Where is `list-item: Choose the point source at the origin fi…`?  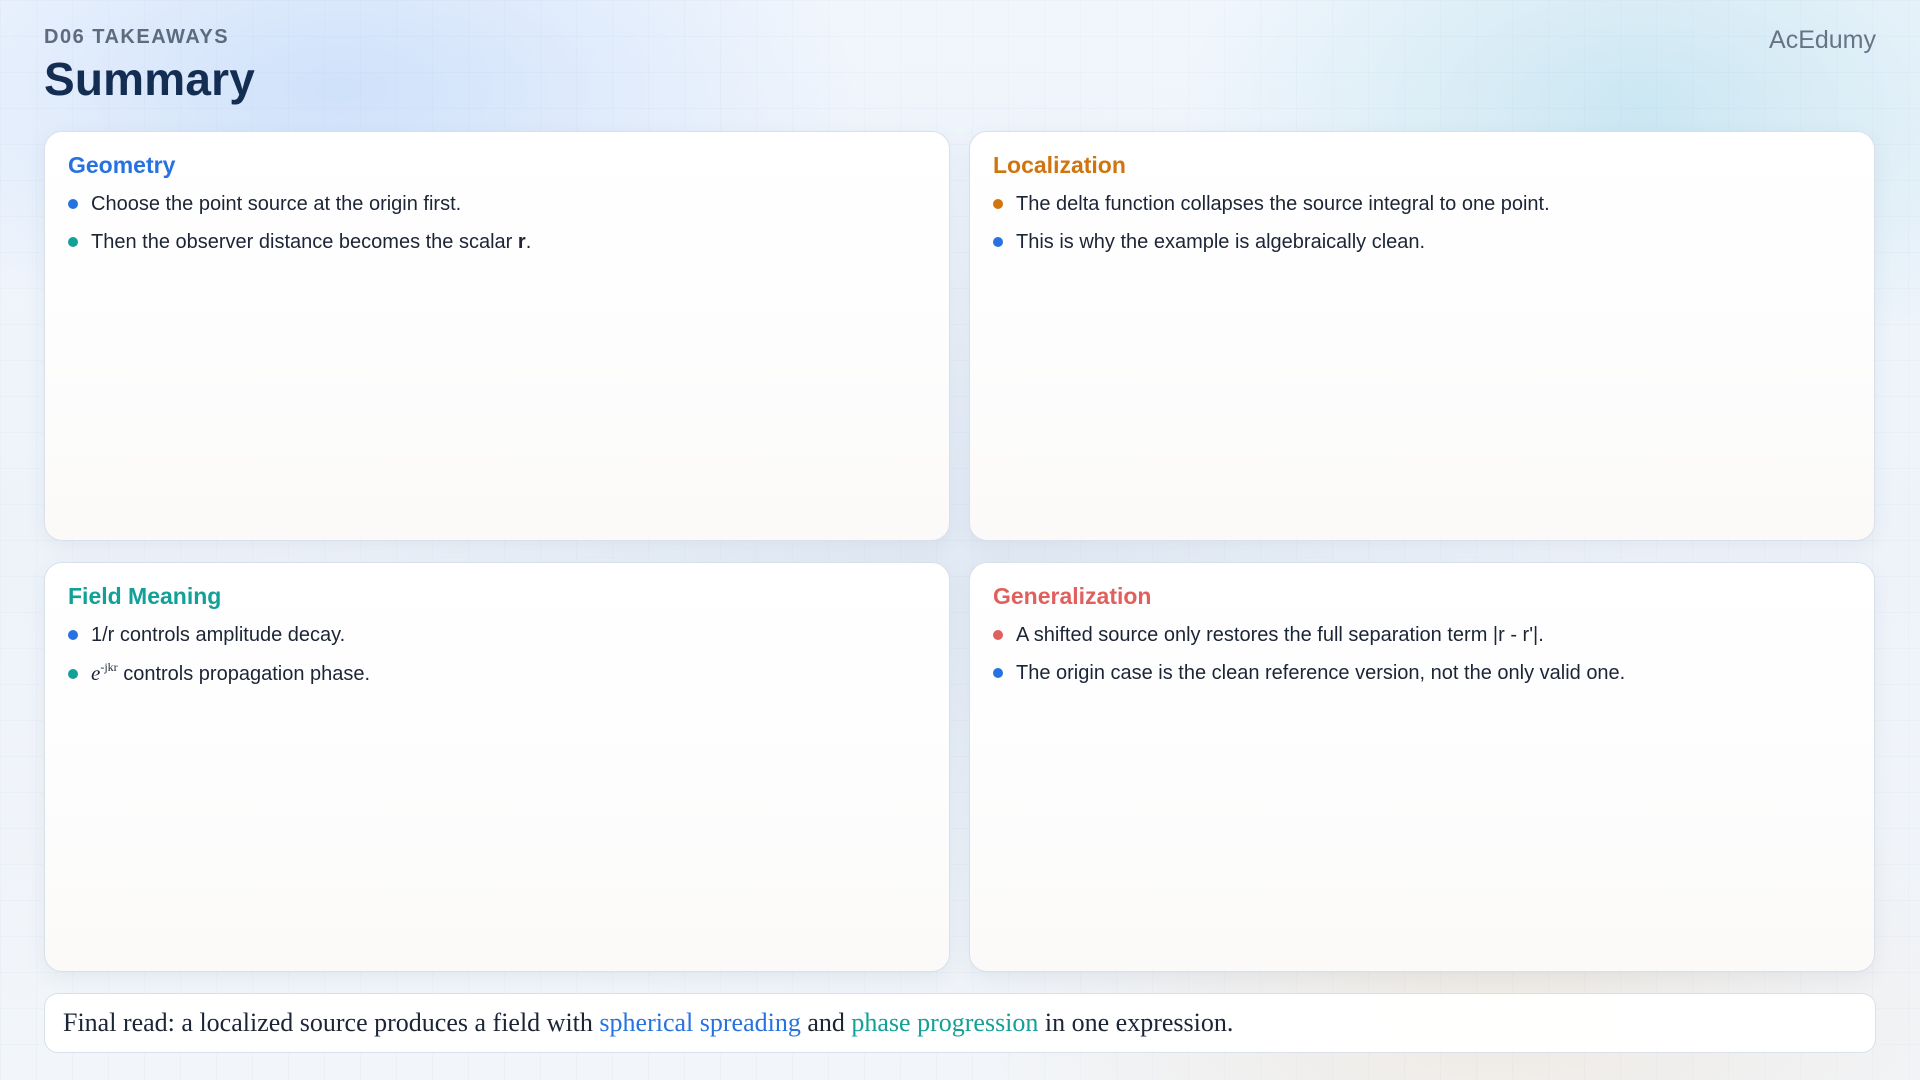 list-item: Choose the point source at the origin fi… is located at coordinates (497, 204).